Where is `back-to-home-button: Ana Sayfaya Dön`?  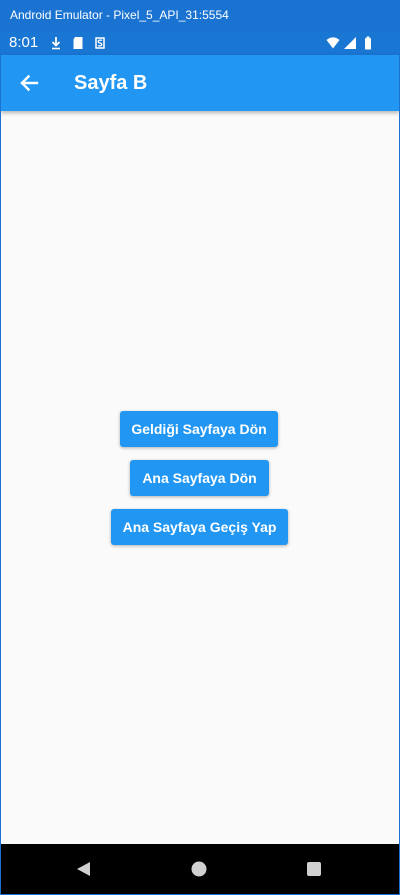
back-to-home-button: Ana Sayfaya Dön is located at coordinates (199, 478).